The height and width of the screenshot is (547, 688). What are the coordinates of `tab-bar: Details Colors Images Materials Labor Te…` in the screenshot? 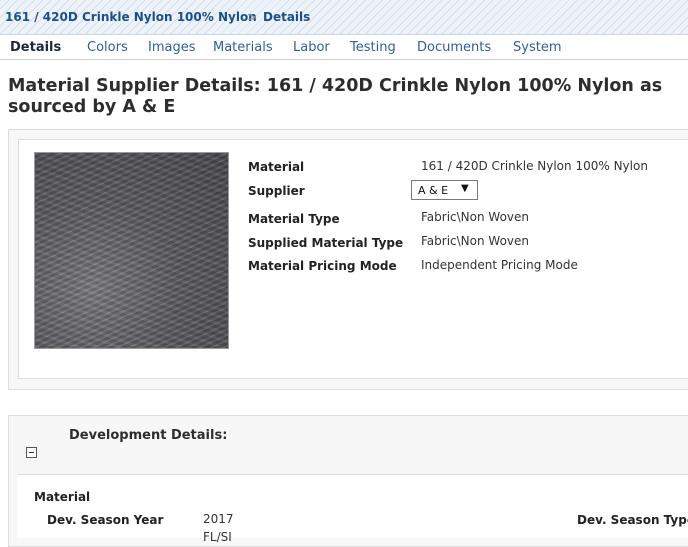 It's located at (344, 47).